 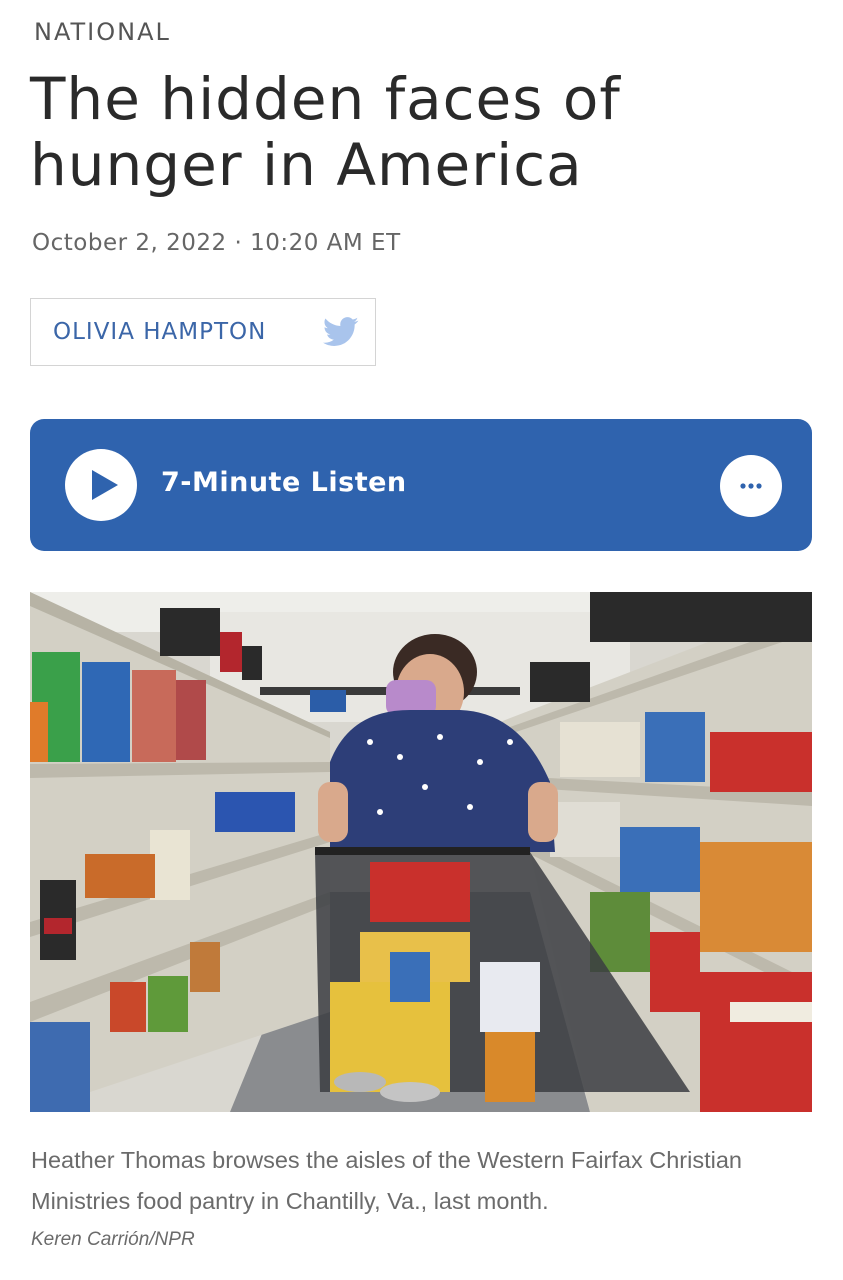 What do you see at coordinates (216, 243) in the screenshot?
I see `article-dateline: October 2, 2022 · 10:20 AM ET` at bounding box center [216, 243].